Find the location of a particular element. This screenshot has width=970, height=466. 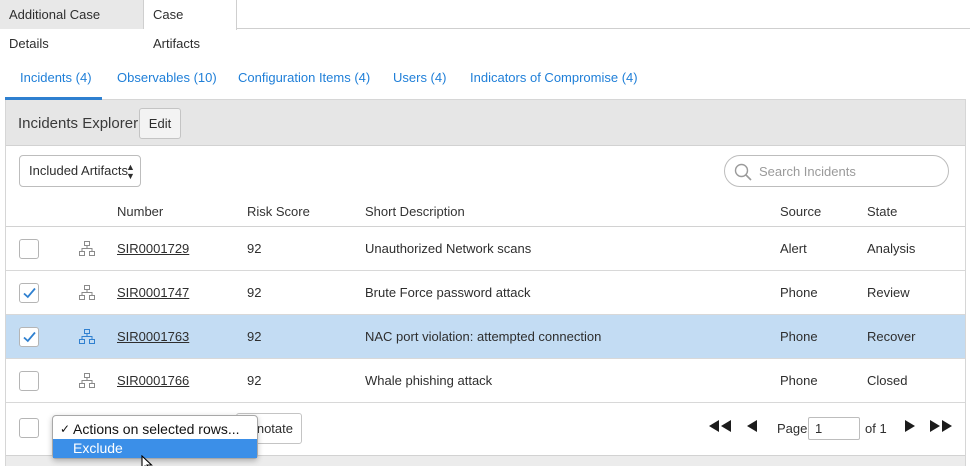

short-description: Unauthorized Network scans is located at coordinates (448, 248).